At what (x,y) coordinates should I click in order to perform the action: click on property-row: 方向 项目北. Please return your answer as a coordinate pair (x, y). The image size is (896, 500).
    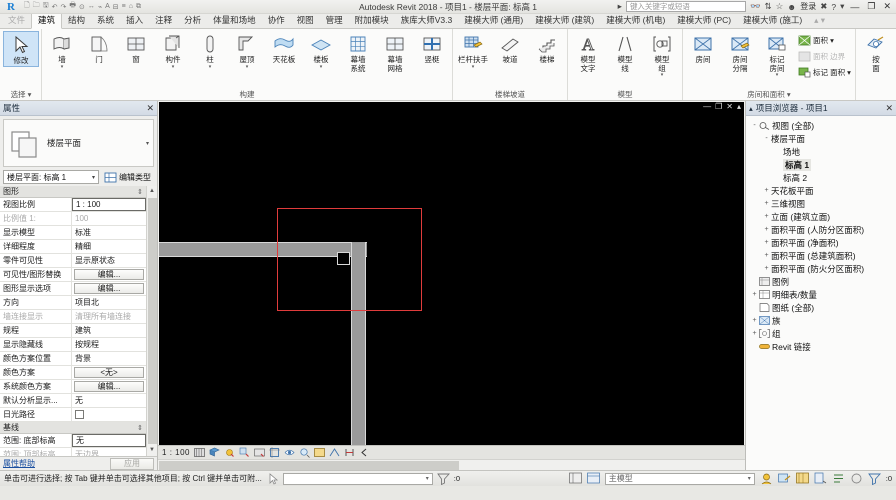
    Looking at the image, I should click on (73, 303).